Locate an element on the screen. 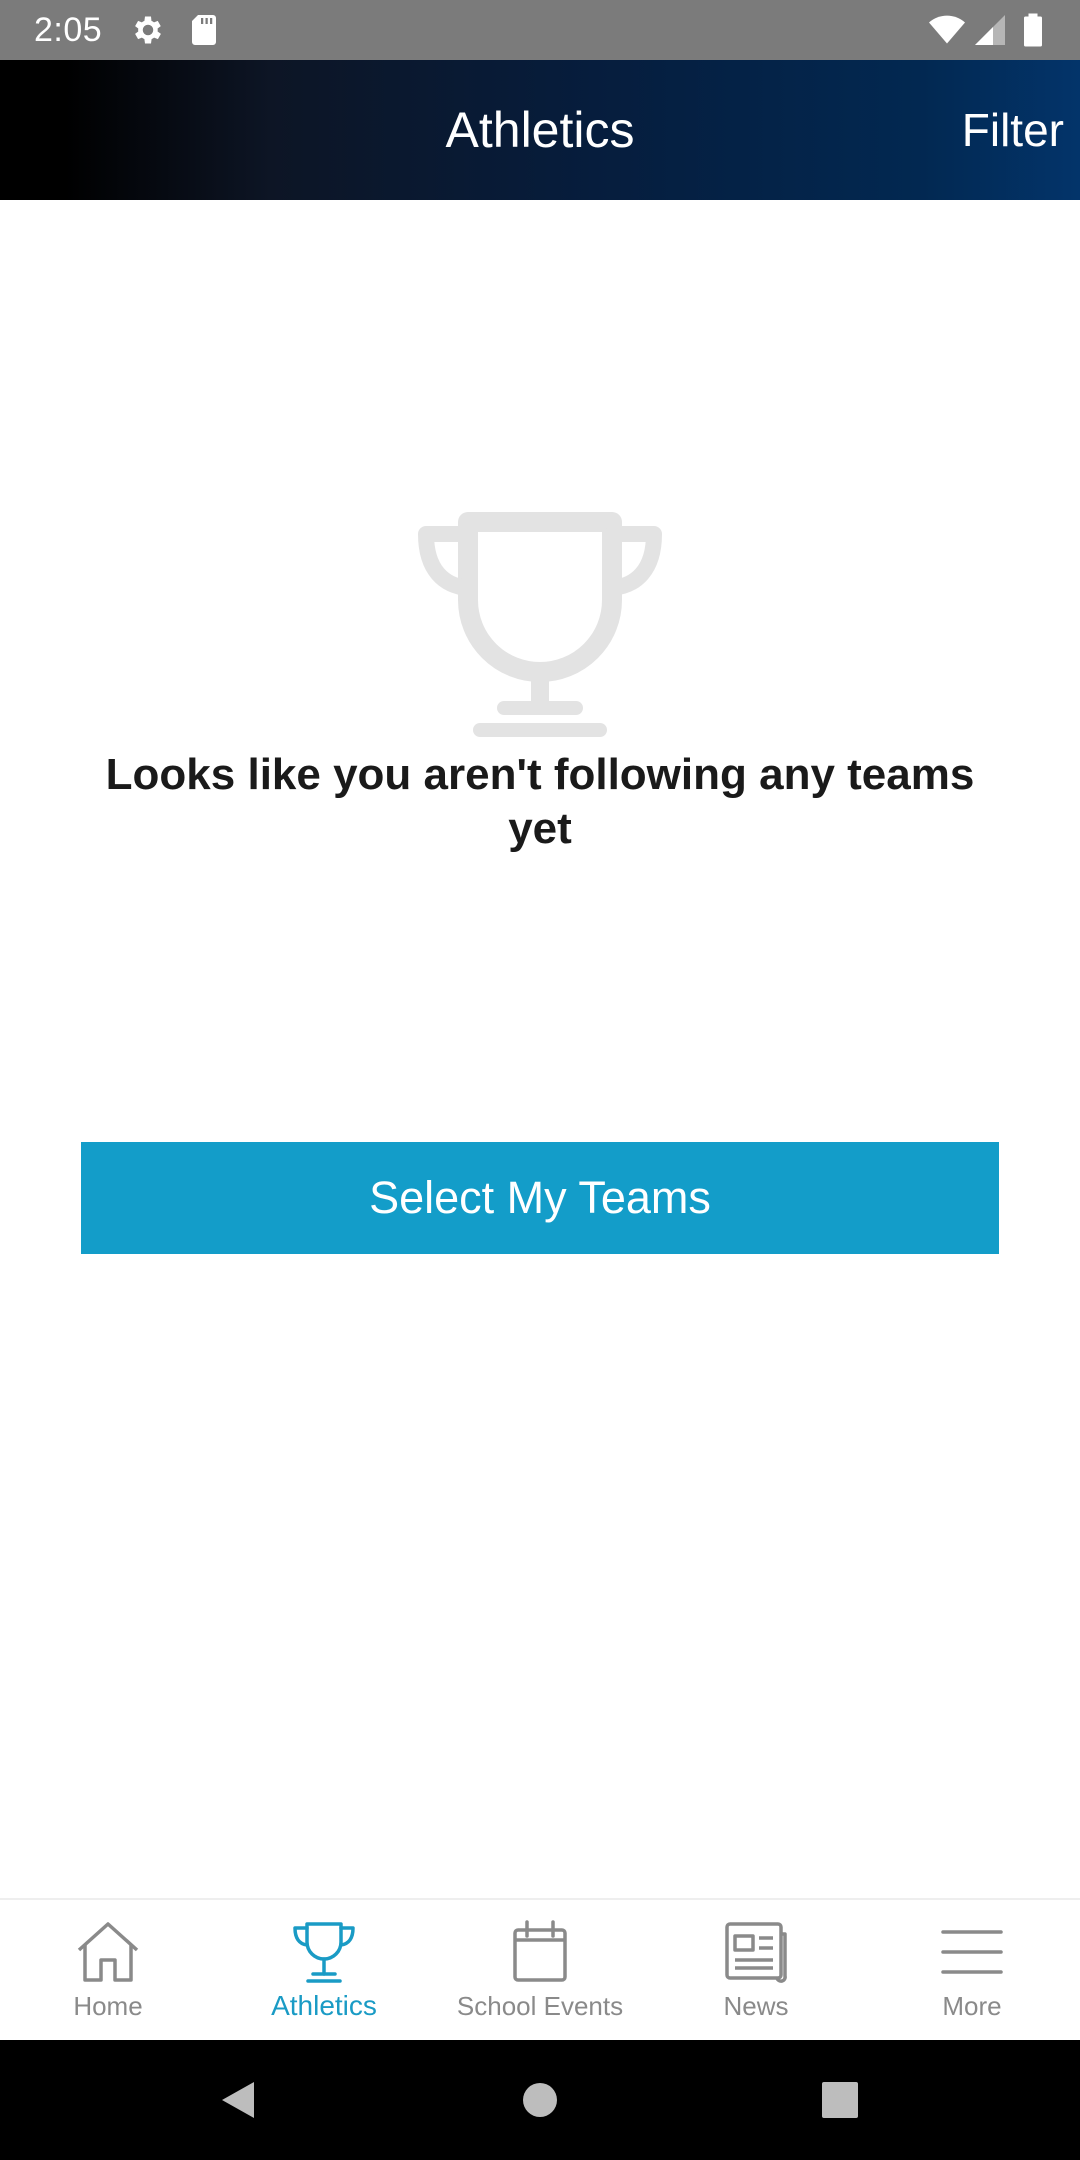 This screenshot has height=2160, width=1080. filter-button: Filter is located at coordinates (1013, 130).